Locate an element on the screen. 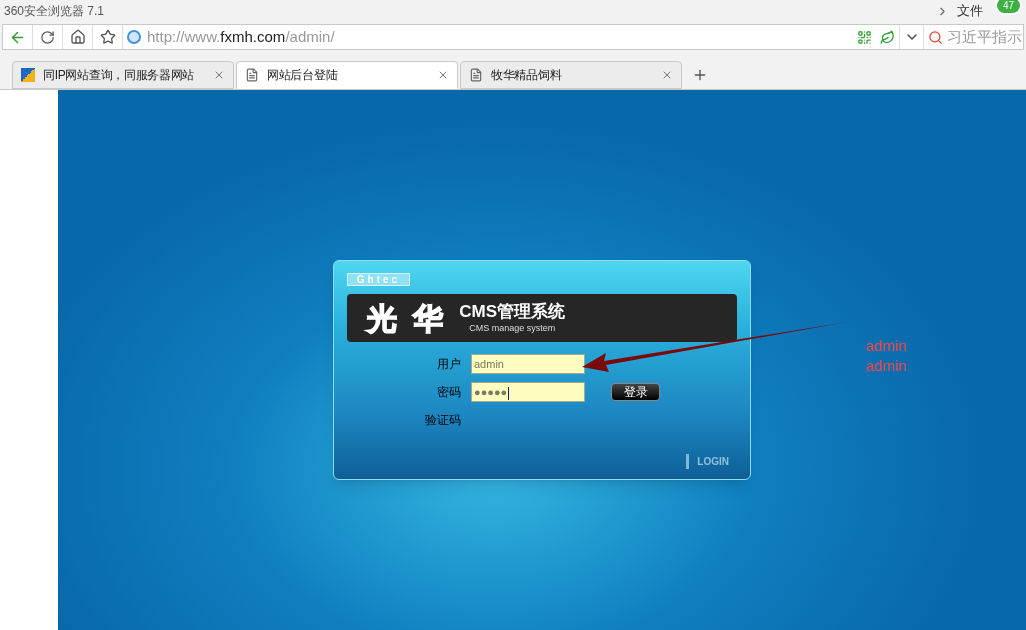 This screenshot has height=630, width=1026. username-field: admin is located at coordinates (528, 364).